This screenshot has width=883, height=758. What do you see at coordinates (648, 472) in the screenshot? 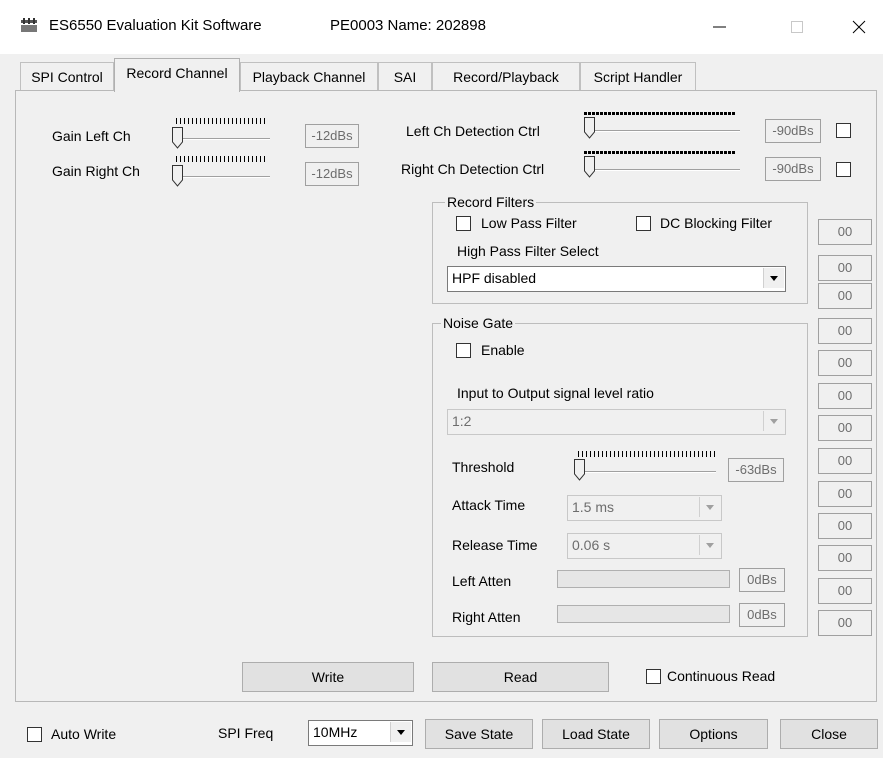
I see `threshold-slider` at bounding box center [648, 472].